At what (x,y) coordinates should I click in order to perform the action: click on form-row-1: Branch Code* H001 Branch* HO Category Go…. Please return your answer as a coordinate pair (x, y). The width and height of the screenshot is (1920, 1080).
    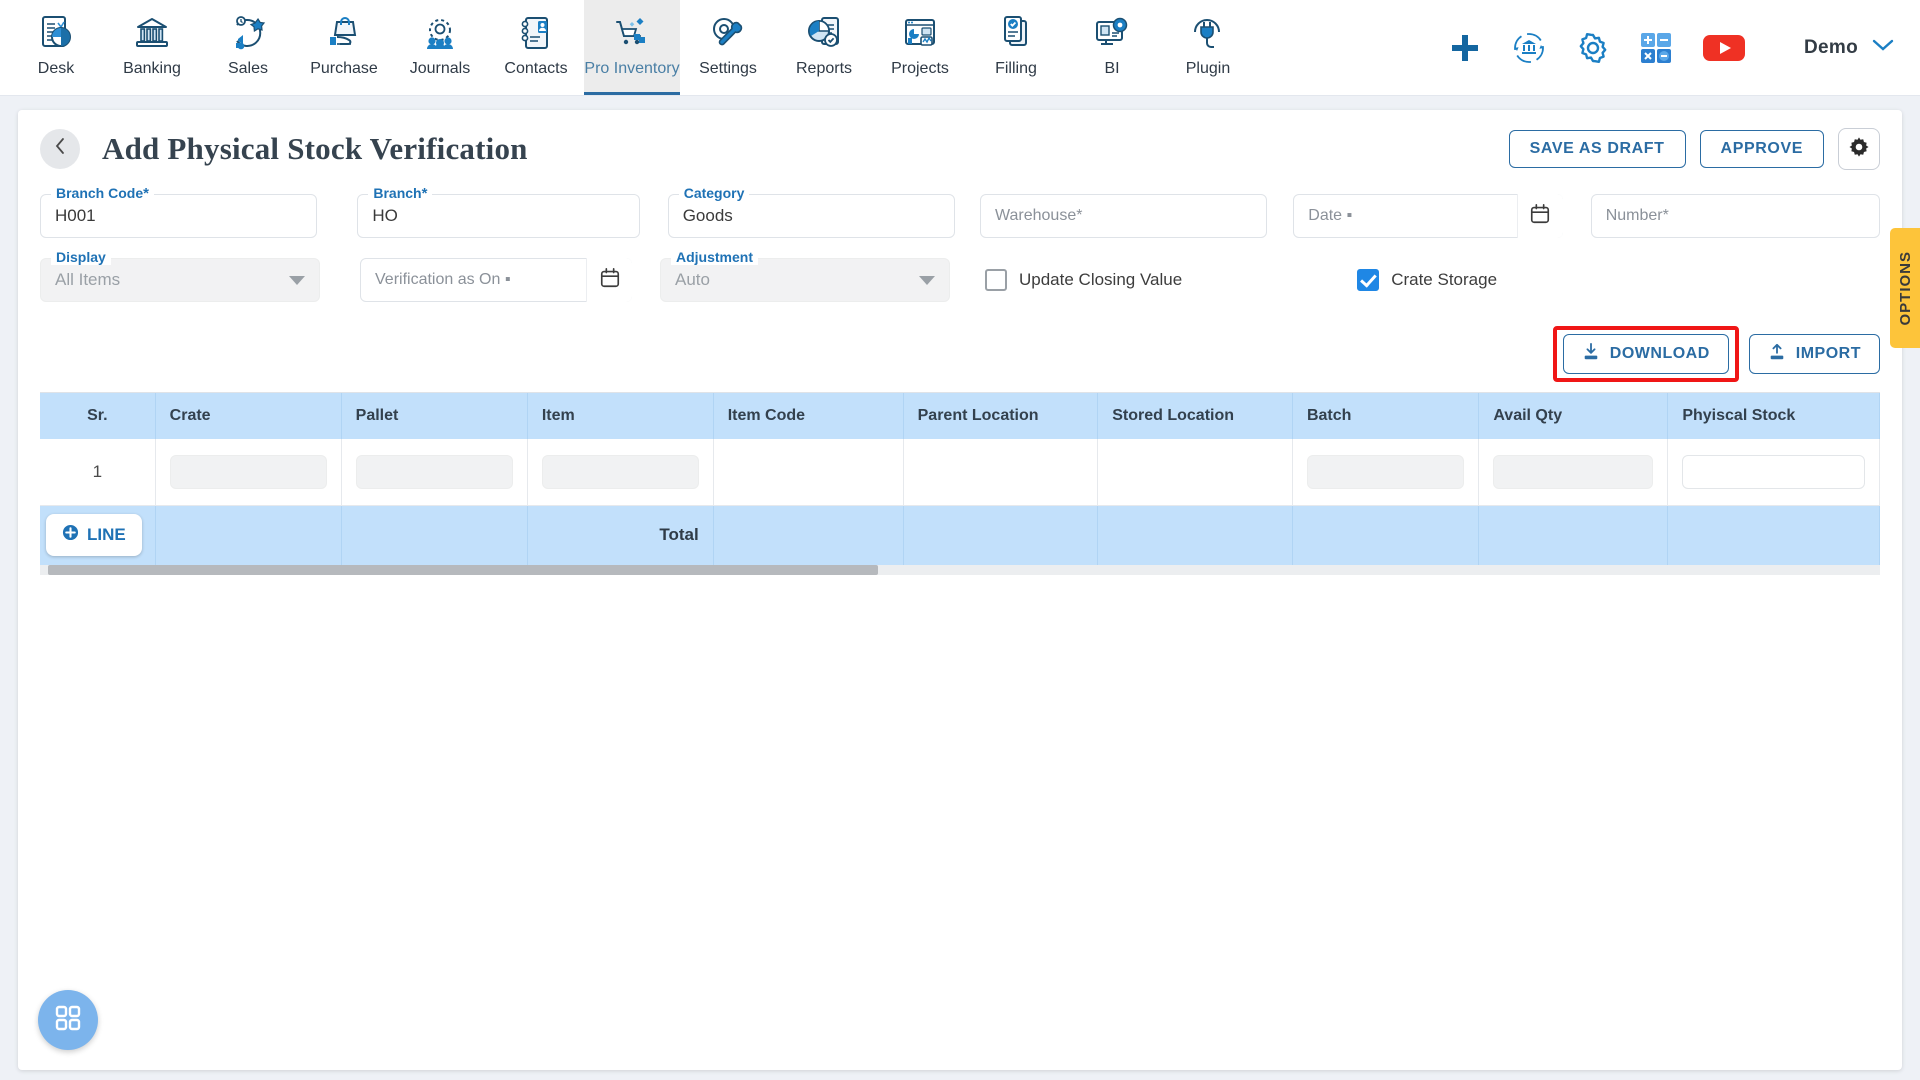
    Looking at the image, I should click on (960, 209).